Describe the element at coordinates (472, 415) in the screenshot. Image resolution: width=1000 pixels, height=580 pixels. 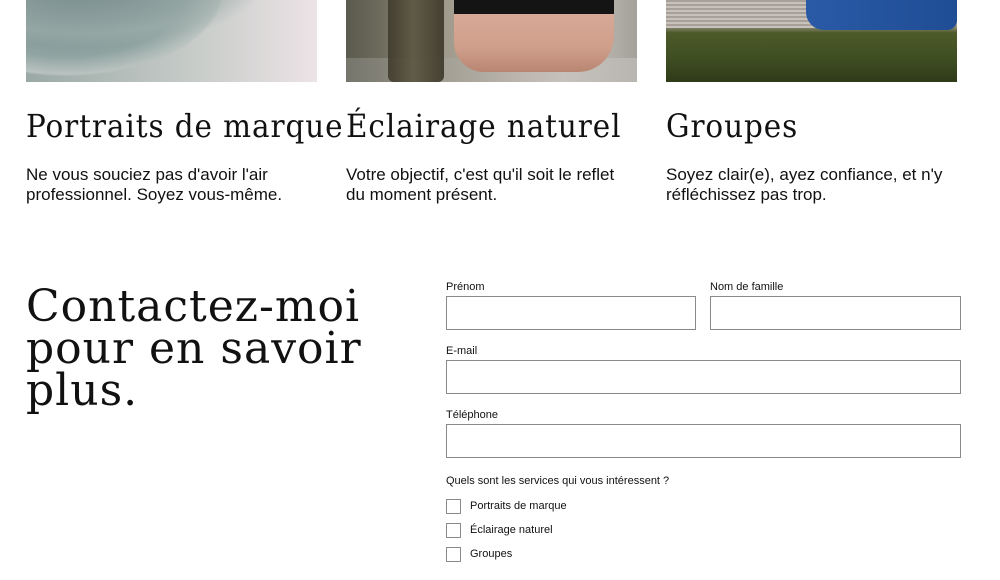
I see `phone-label: Téléphone` at that location.